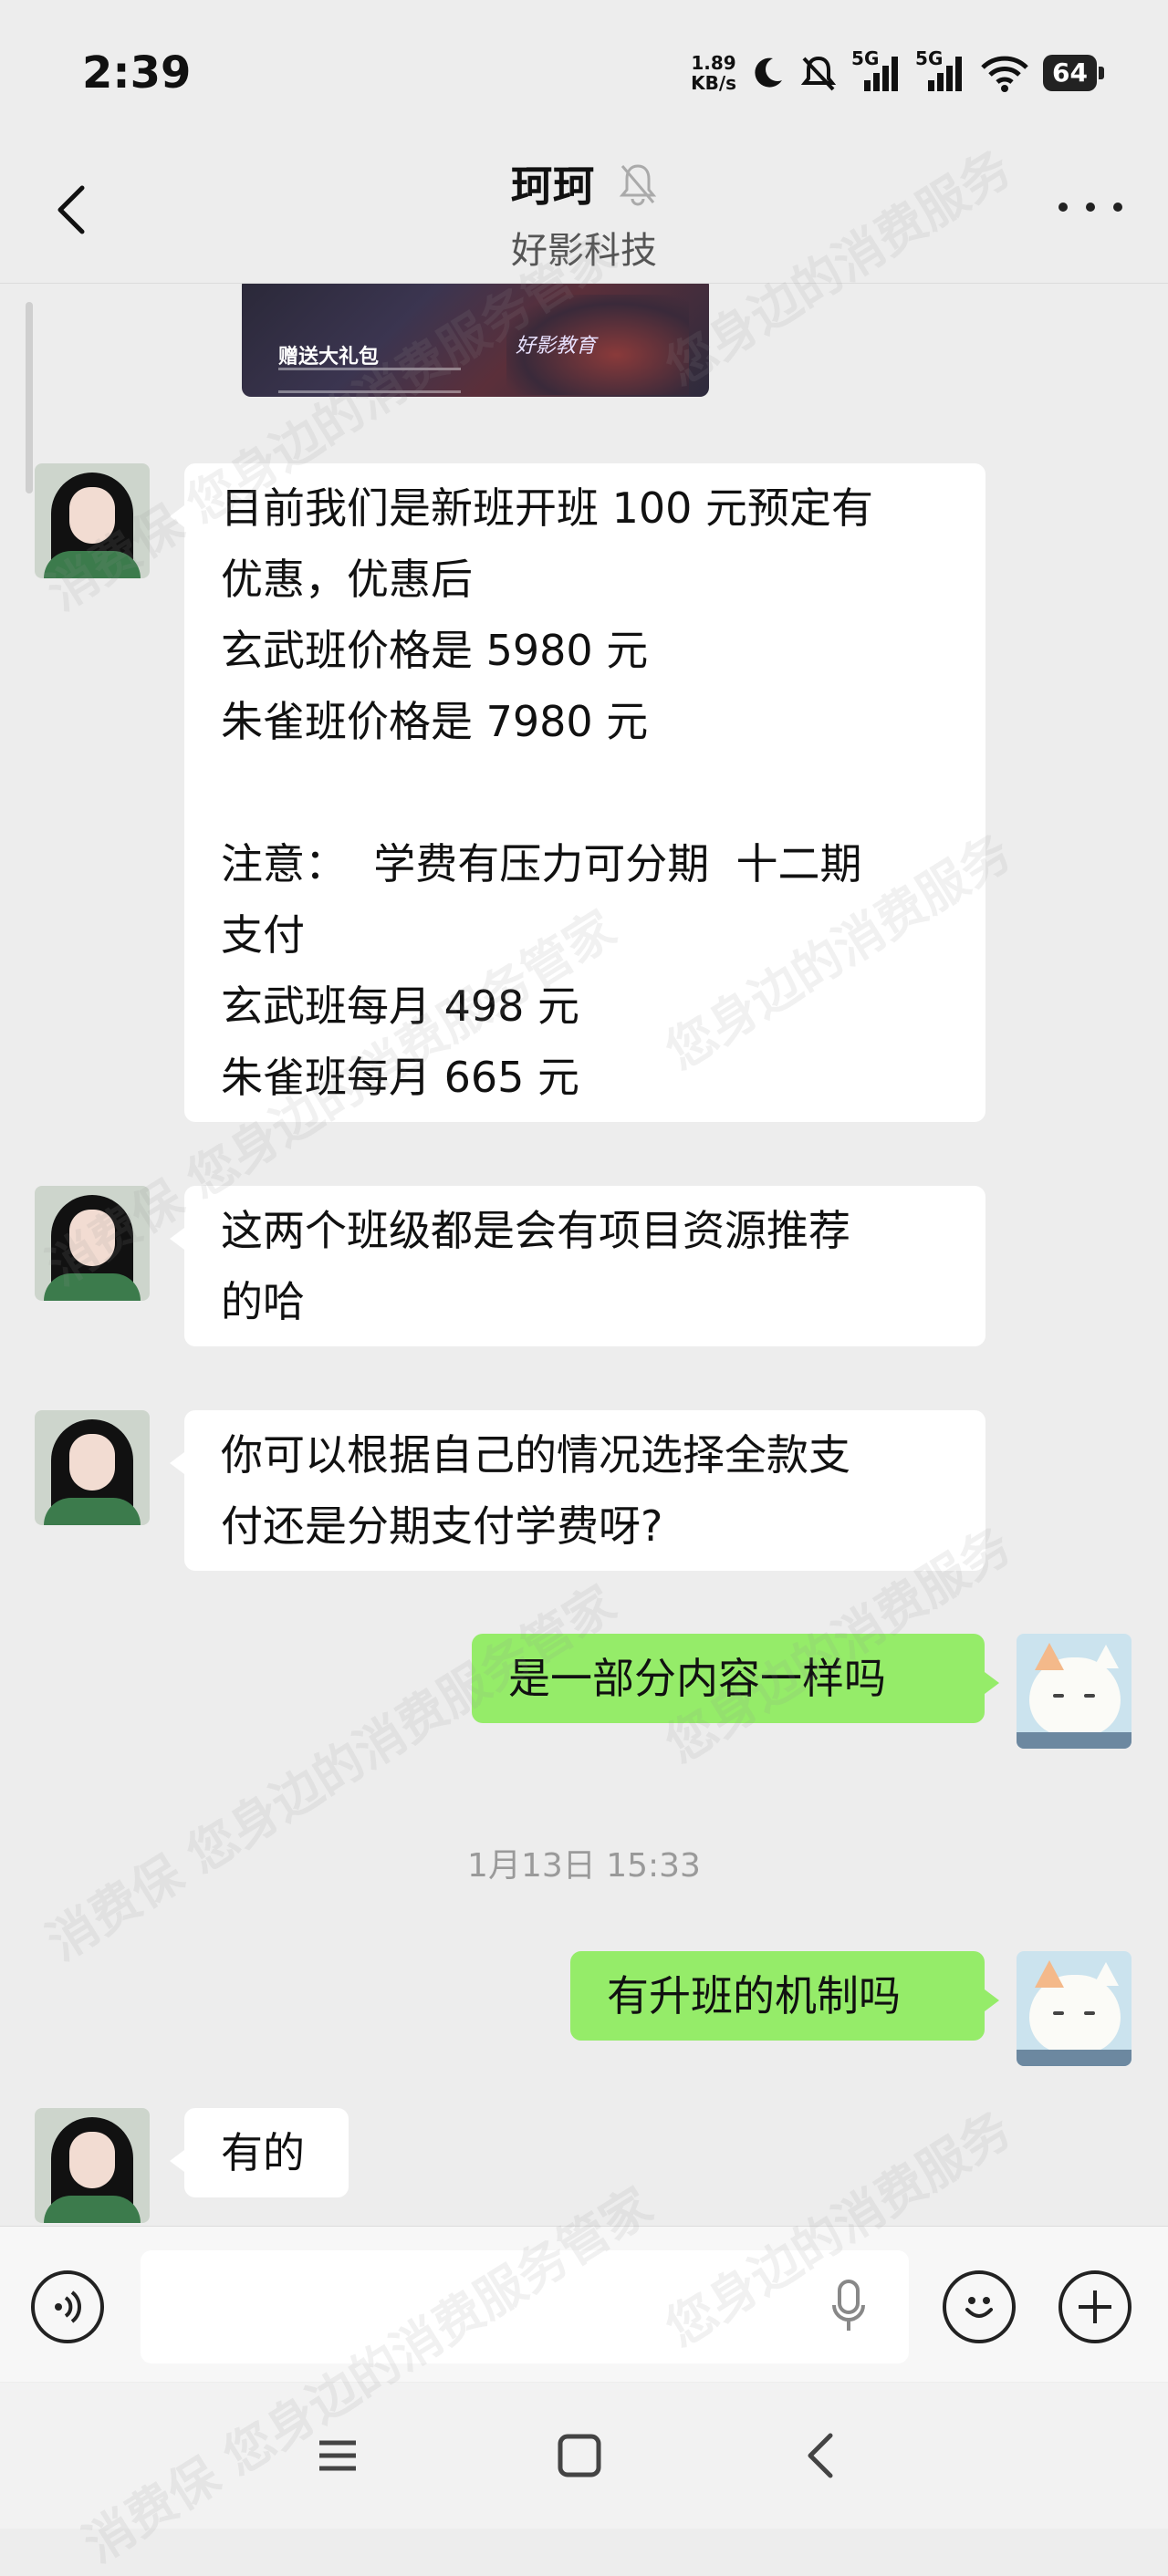 The height and width of the screenshot is (2576, 1168). I want to click on chat-subtitle: 好影科技, so click(584, 251).